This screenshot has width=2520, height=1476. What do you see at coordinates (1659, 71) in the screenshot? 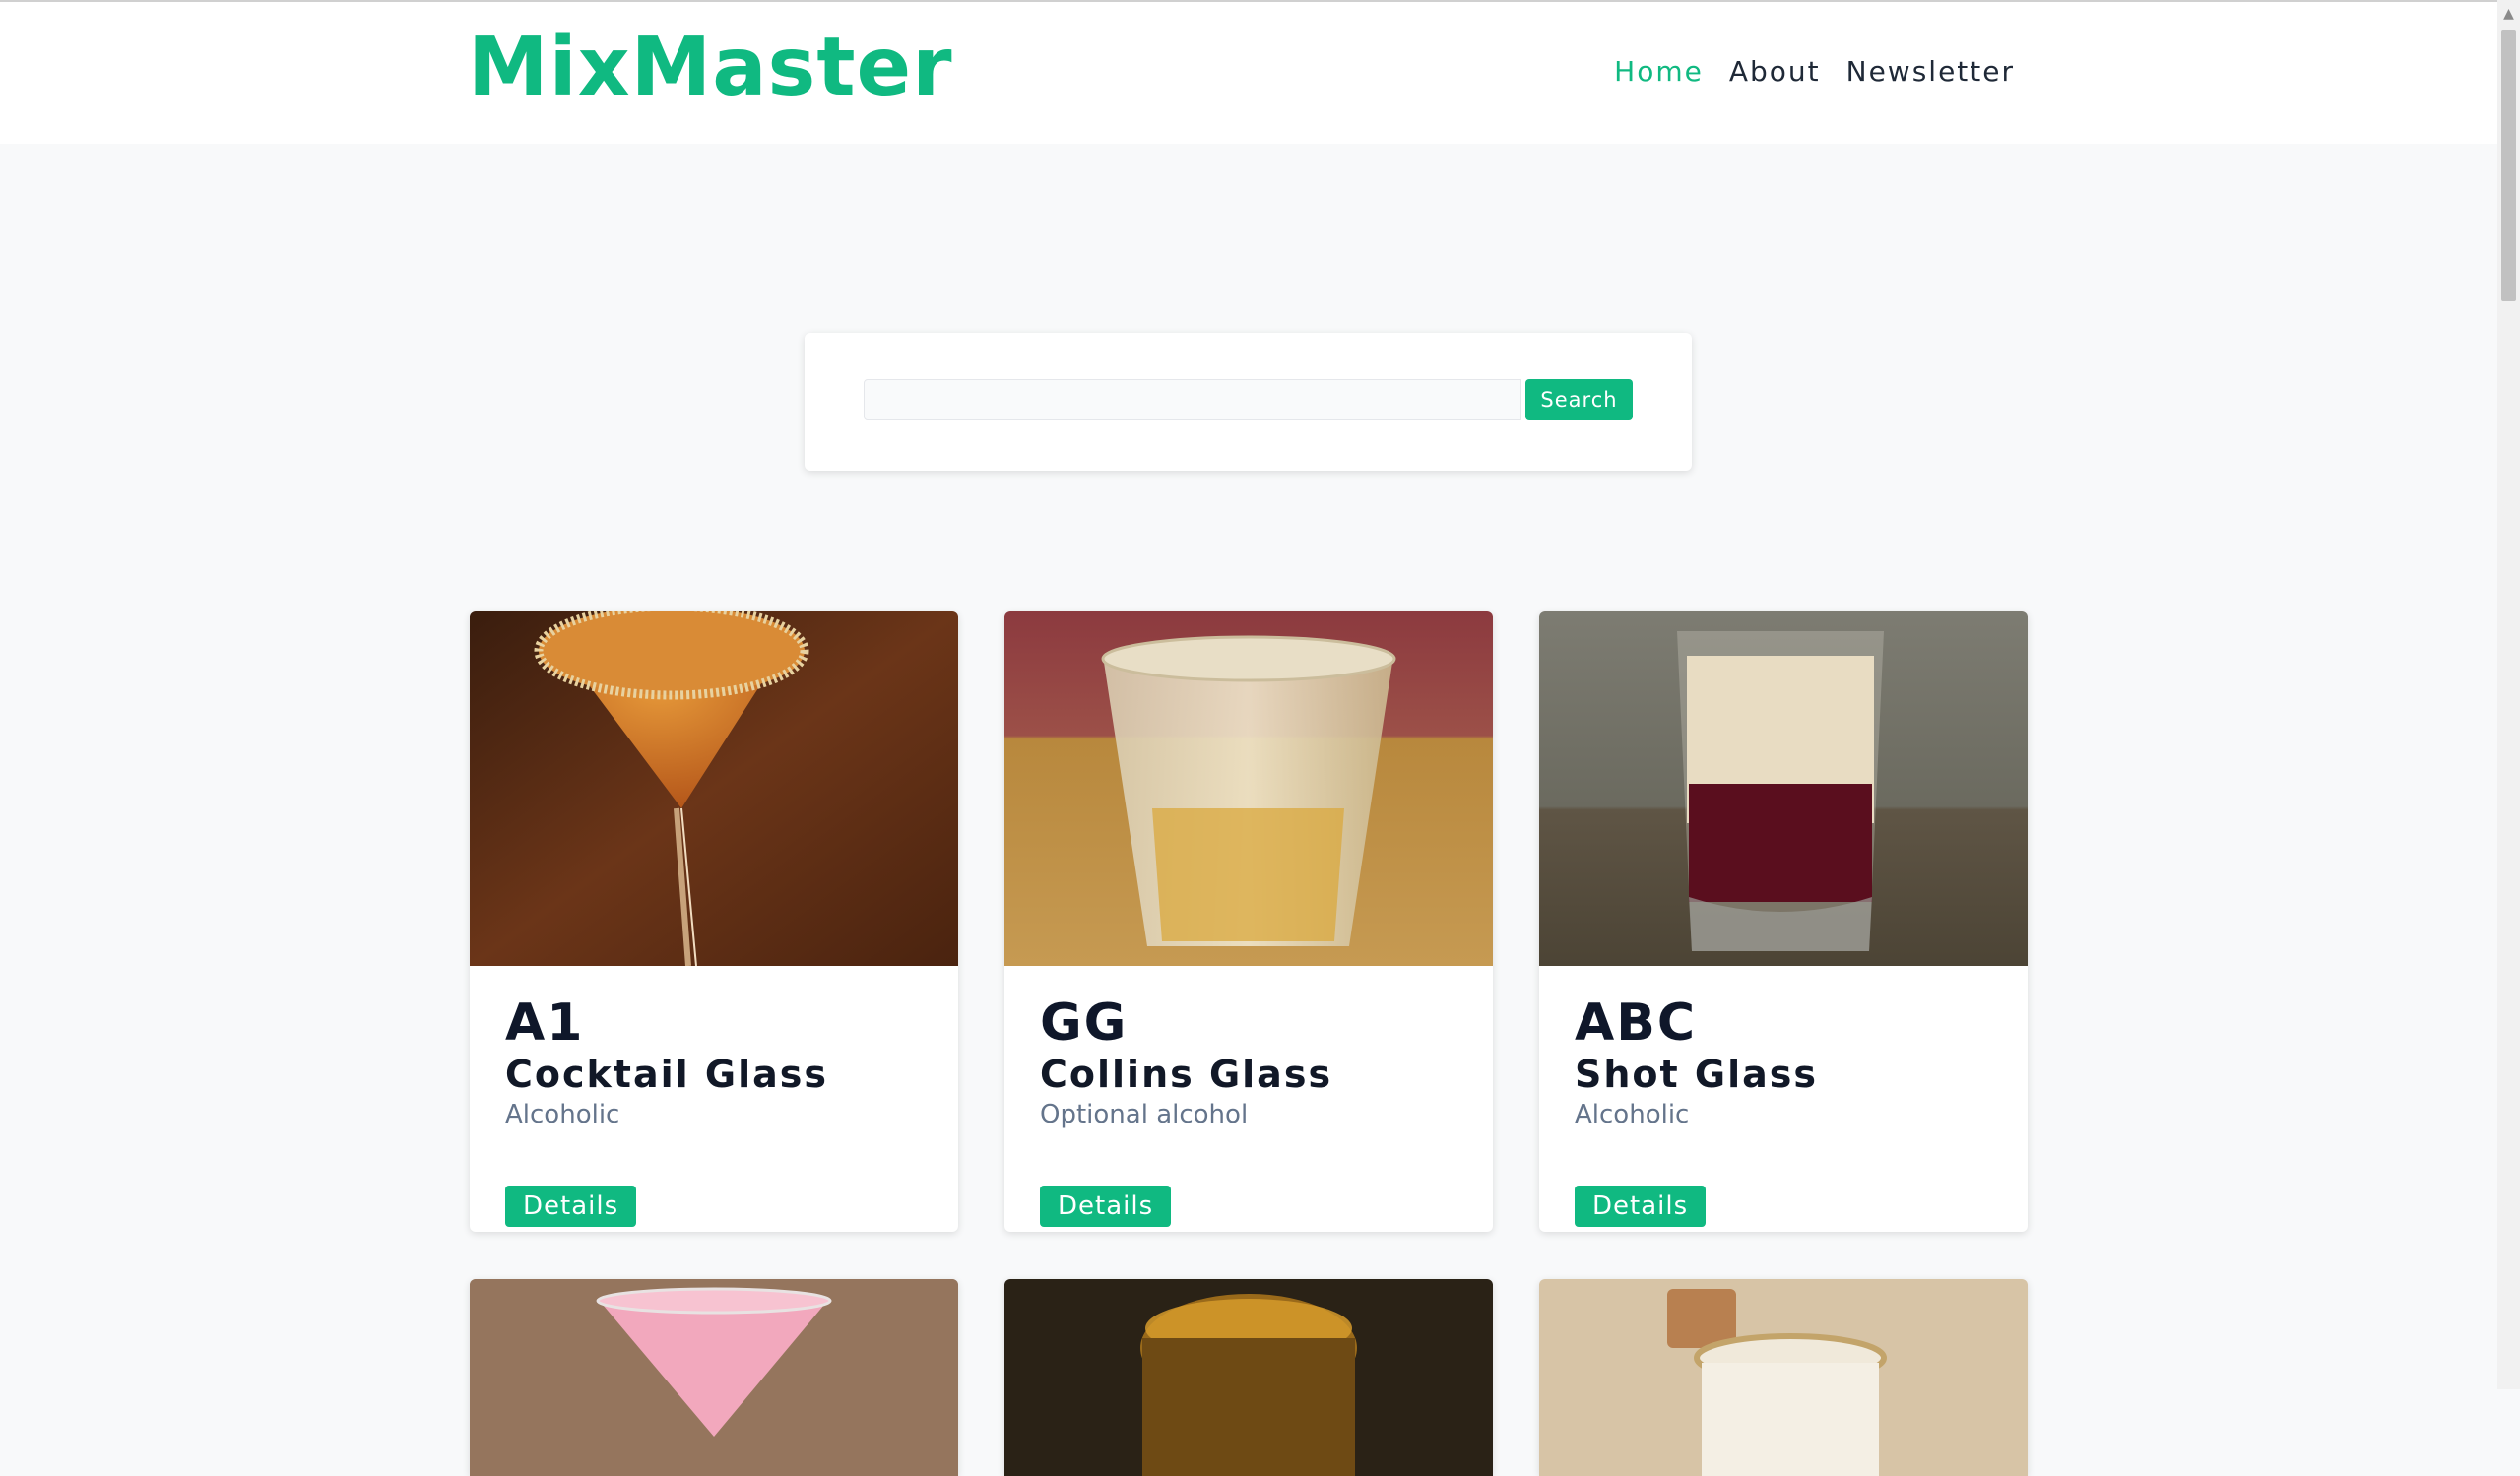
I see `nav-home-link: Home` at bounding box center [1659, 71].